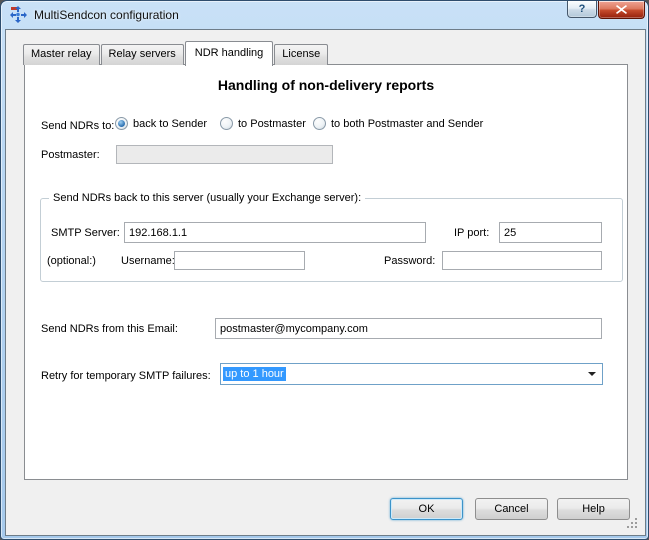  I want to click on page-title: Handling of non-delivery reports, so click(326, 85).